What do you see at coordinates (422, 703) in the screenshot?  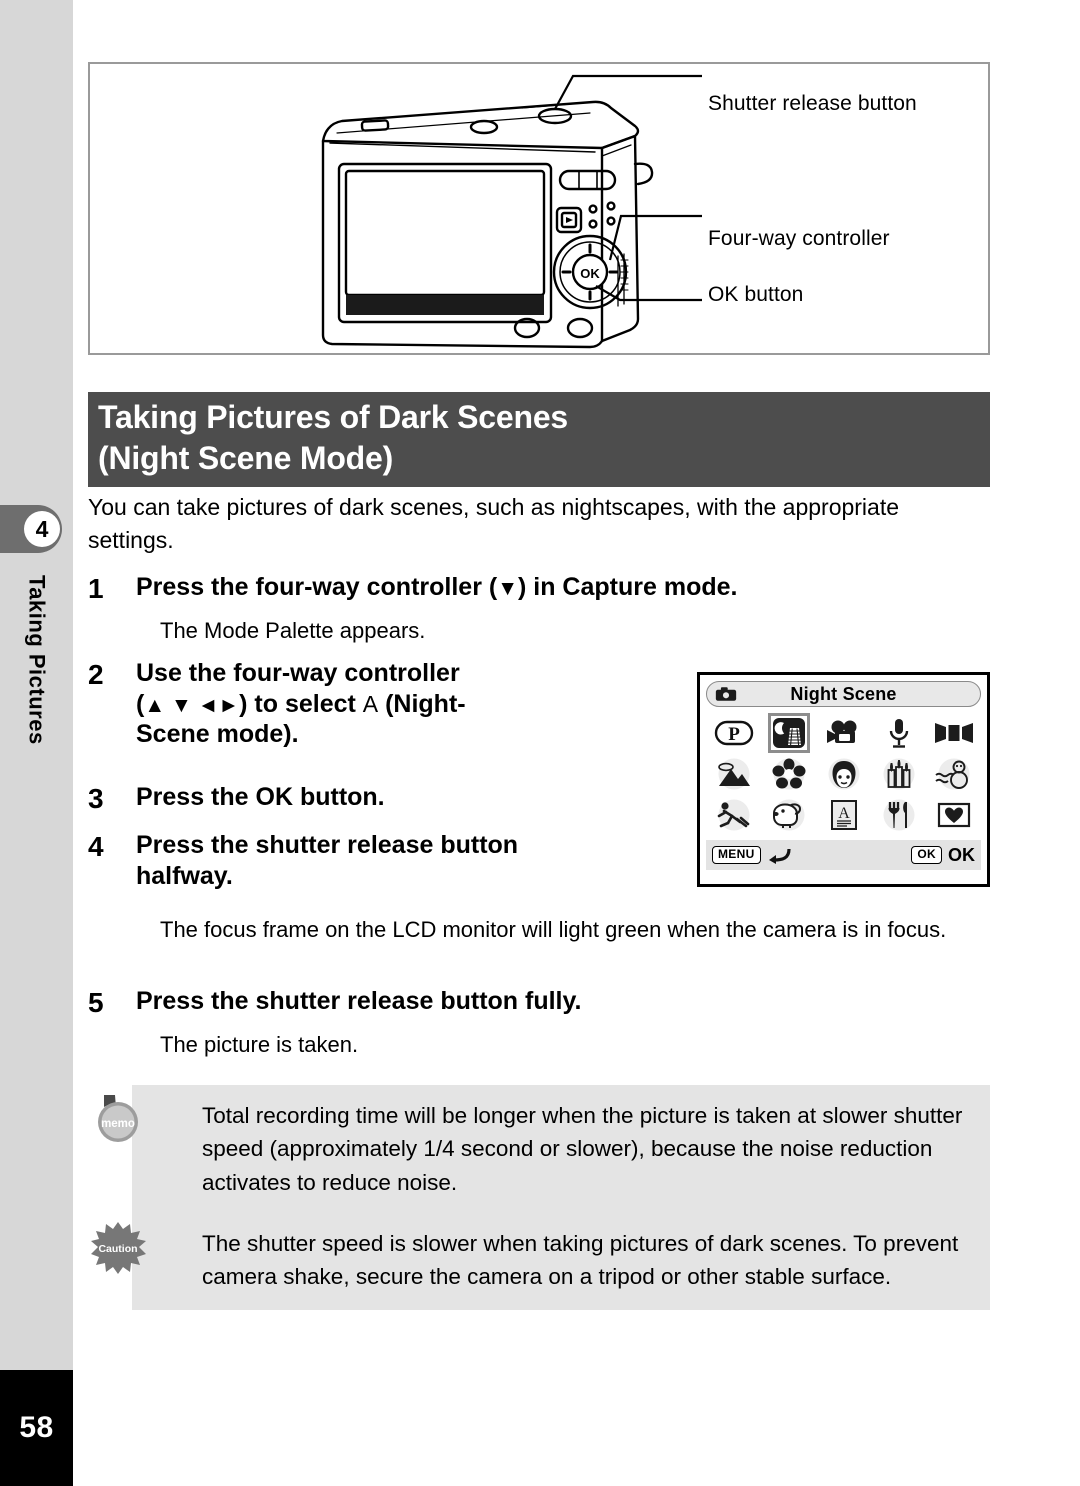 I see `step-2-mode-name-part-1: (Night-` at bounding box center [422, 703].